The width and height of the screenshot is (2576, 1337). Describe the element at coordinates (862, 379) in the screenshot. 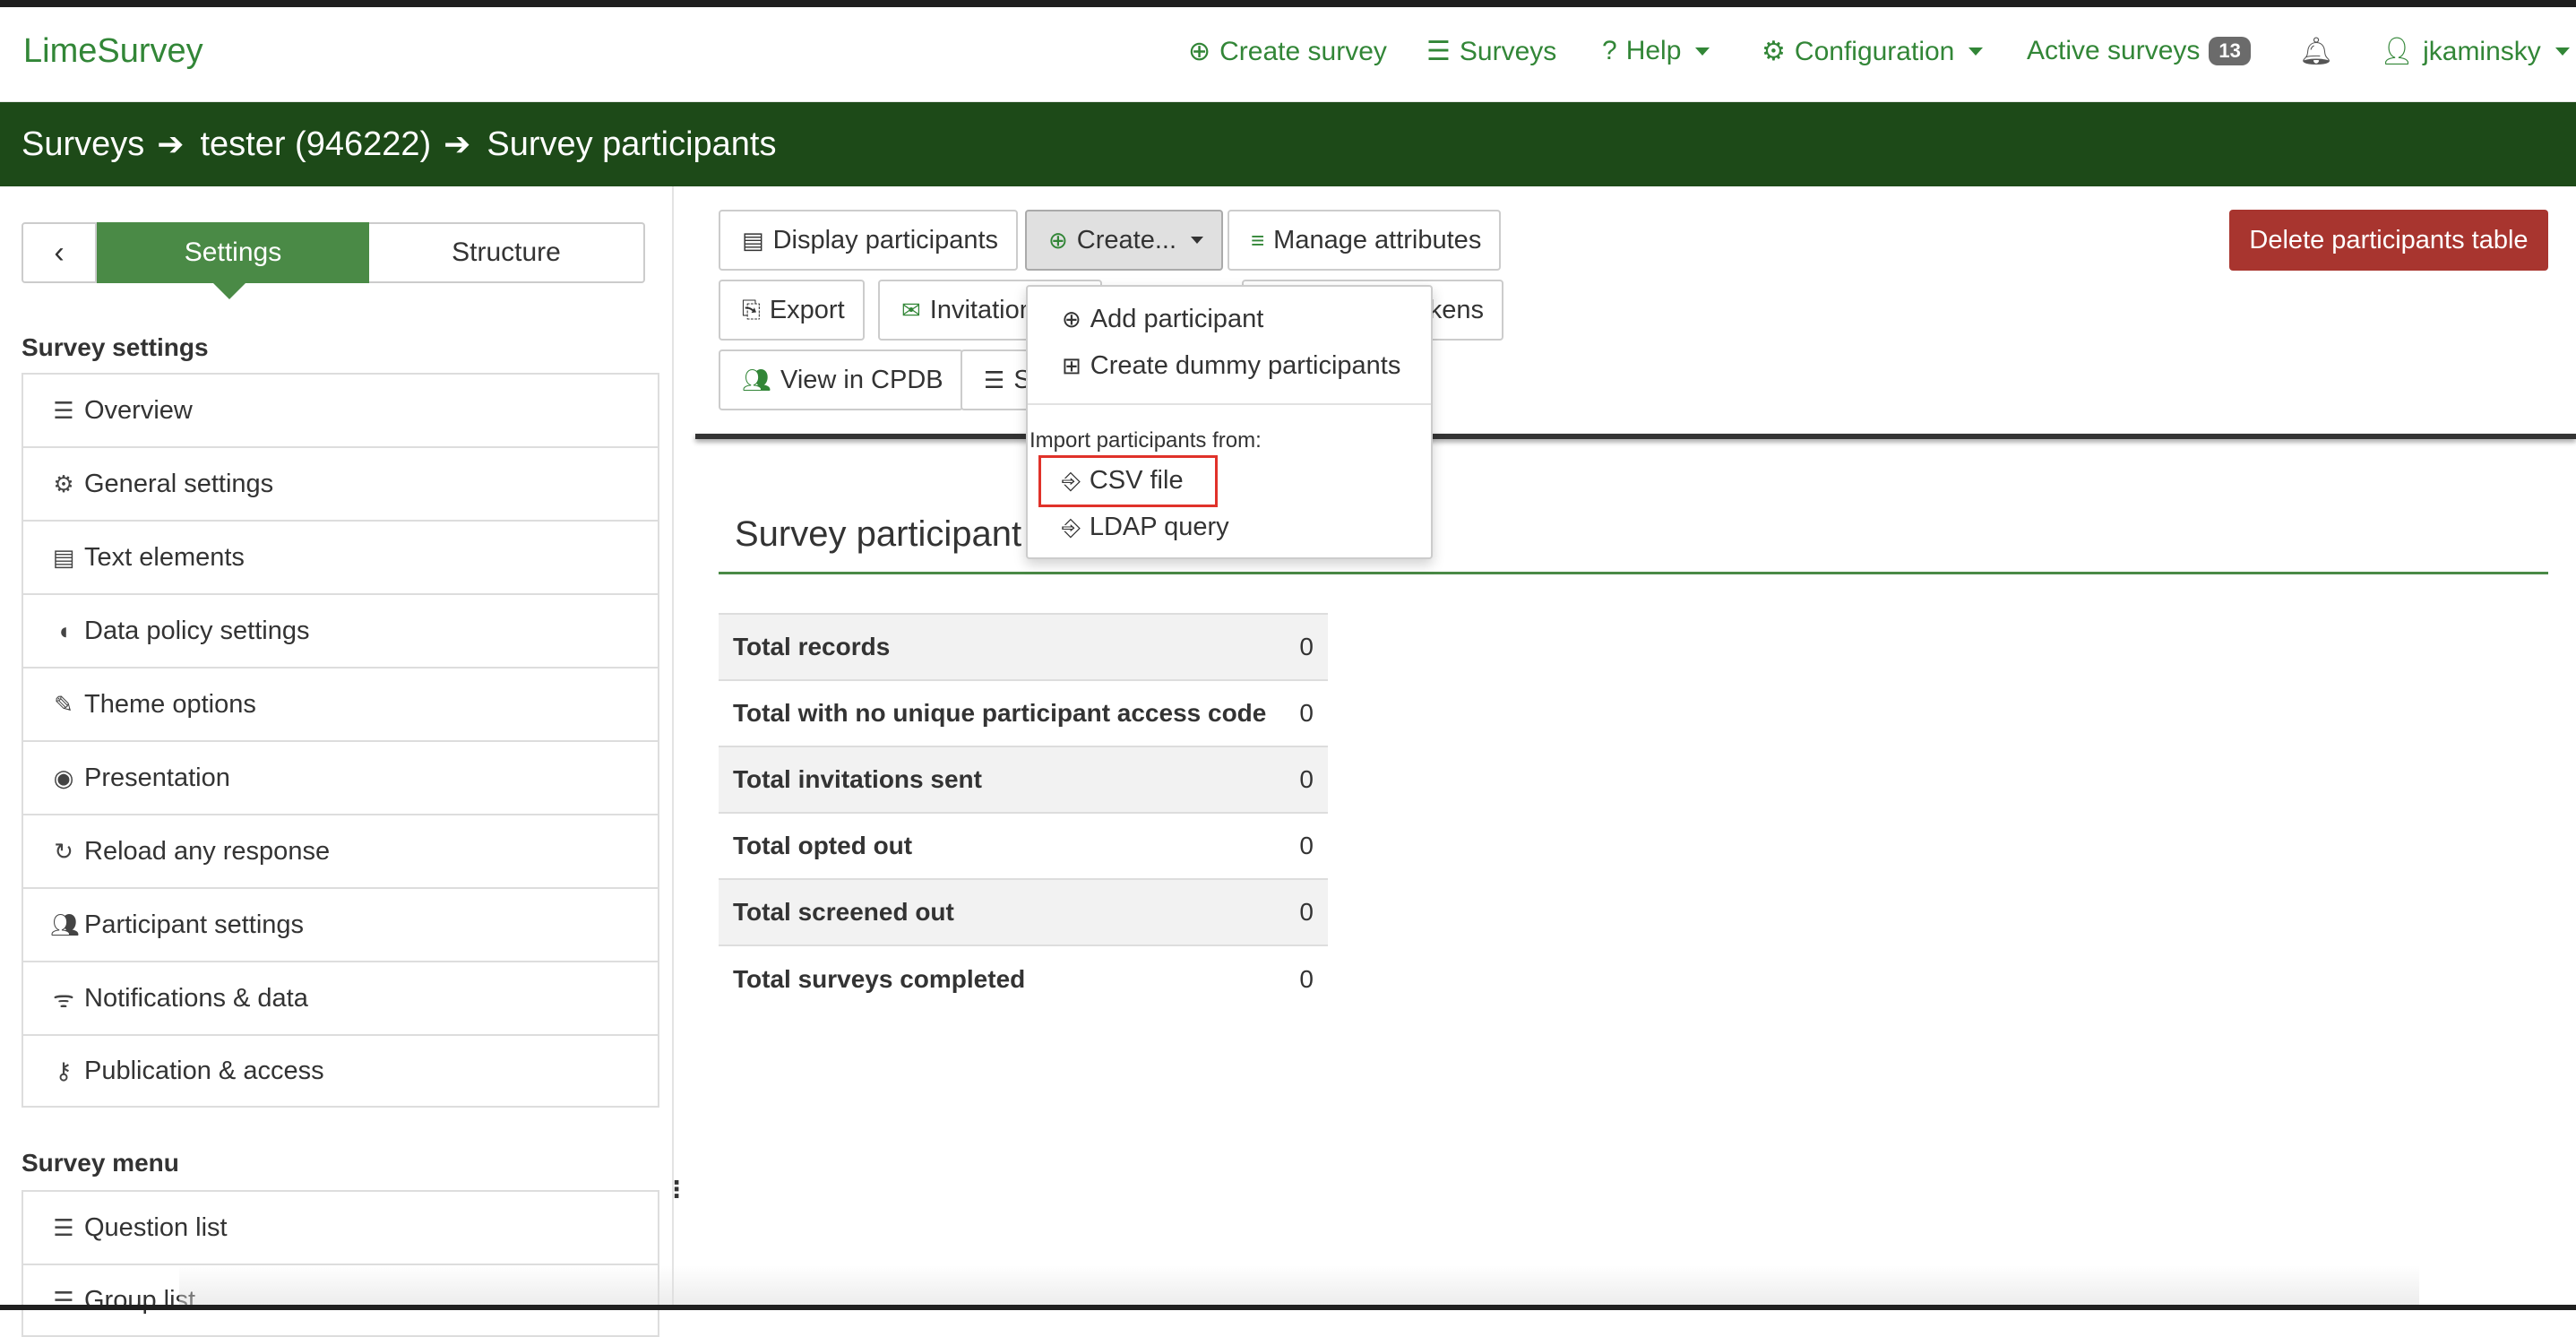

I see `view-in-cpdb-label: View in CPDB` at that location.